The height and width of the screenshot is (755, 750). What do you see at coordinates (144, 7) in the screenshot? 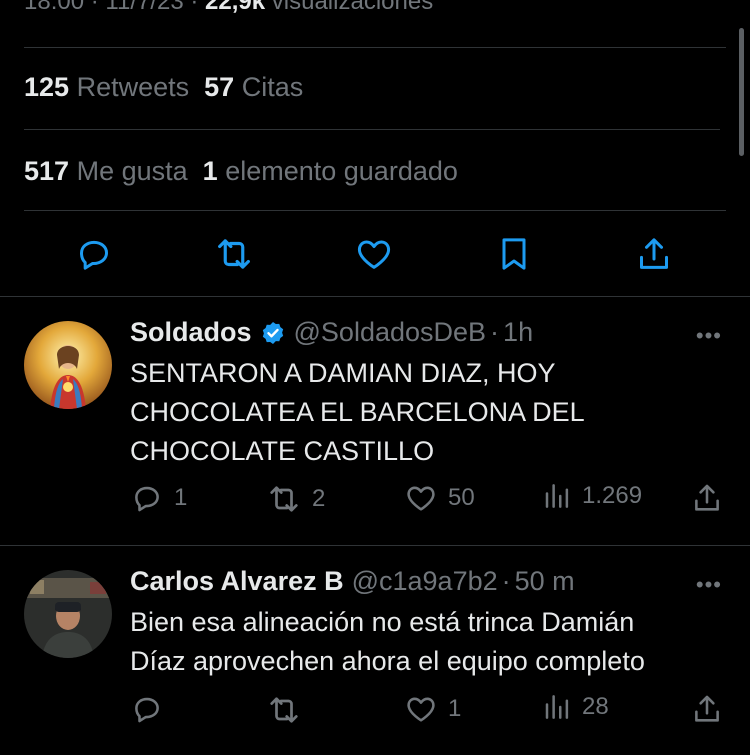
I see `tweet-date: 11/7/23` at bounding box center [144, 7].